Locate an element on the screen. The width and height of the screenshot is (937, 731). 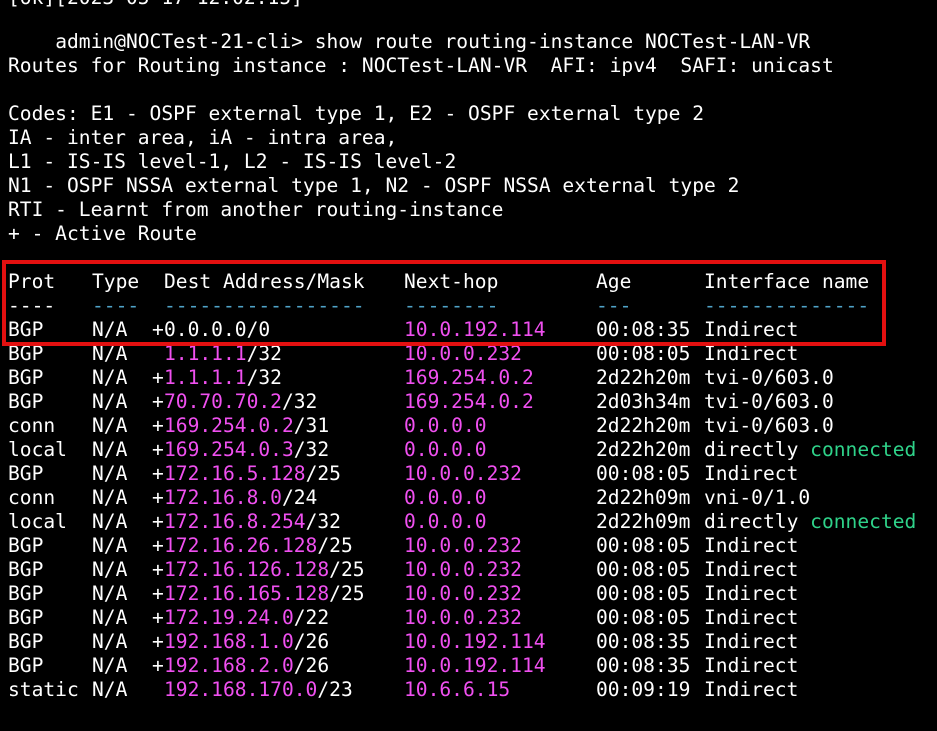
route-interface: vni-0/1.0 is located at coordinates (757, 498).